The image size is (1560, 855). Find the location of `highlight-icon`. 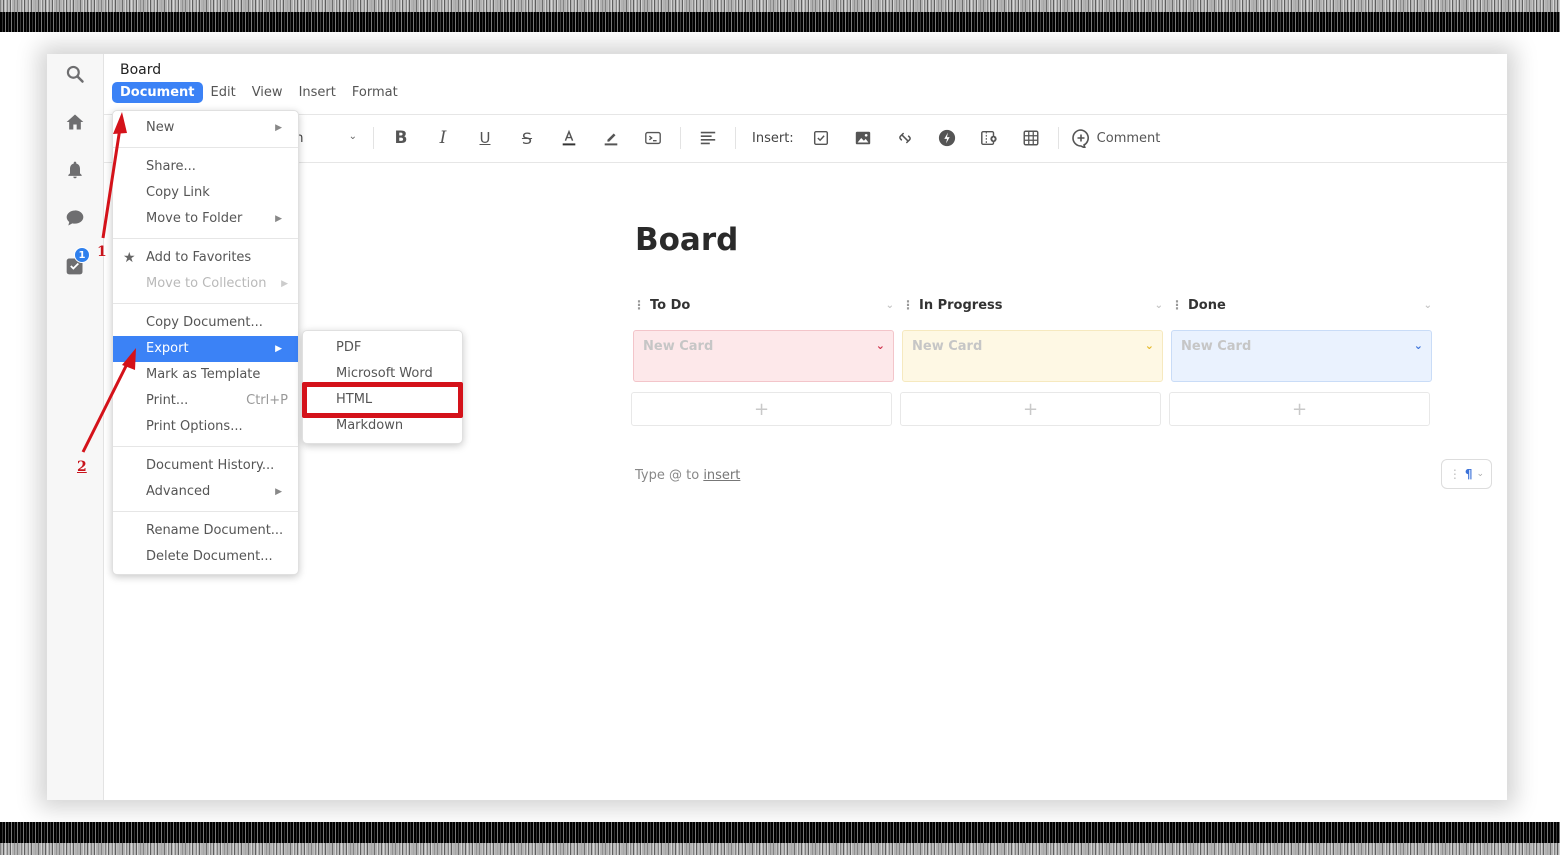

highlight-icon is located at coordinates (611, 139).